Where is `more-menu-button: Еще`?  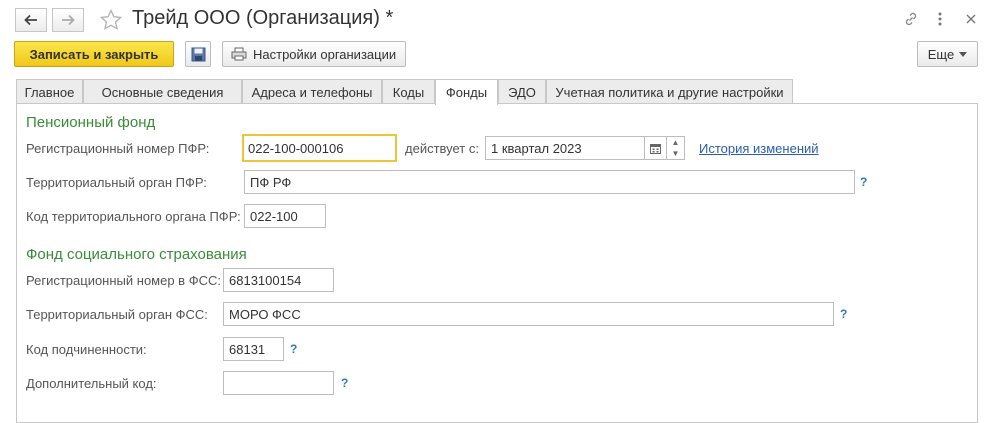 more-menu-button: Еще is located at coordinates (947, 54).